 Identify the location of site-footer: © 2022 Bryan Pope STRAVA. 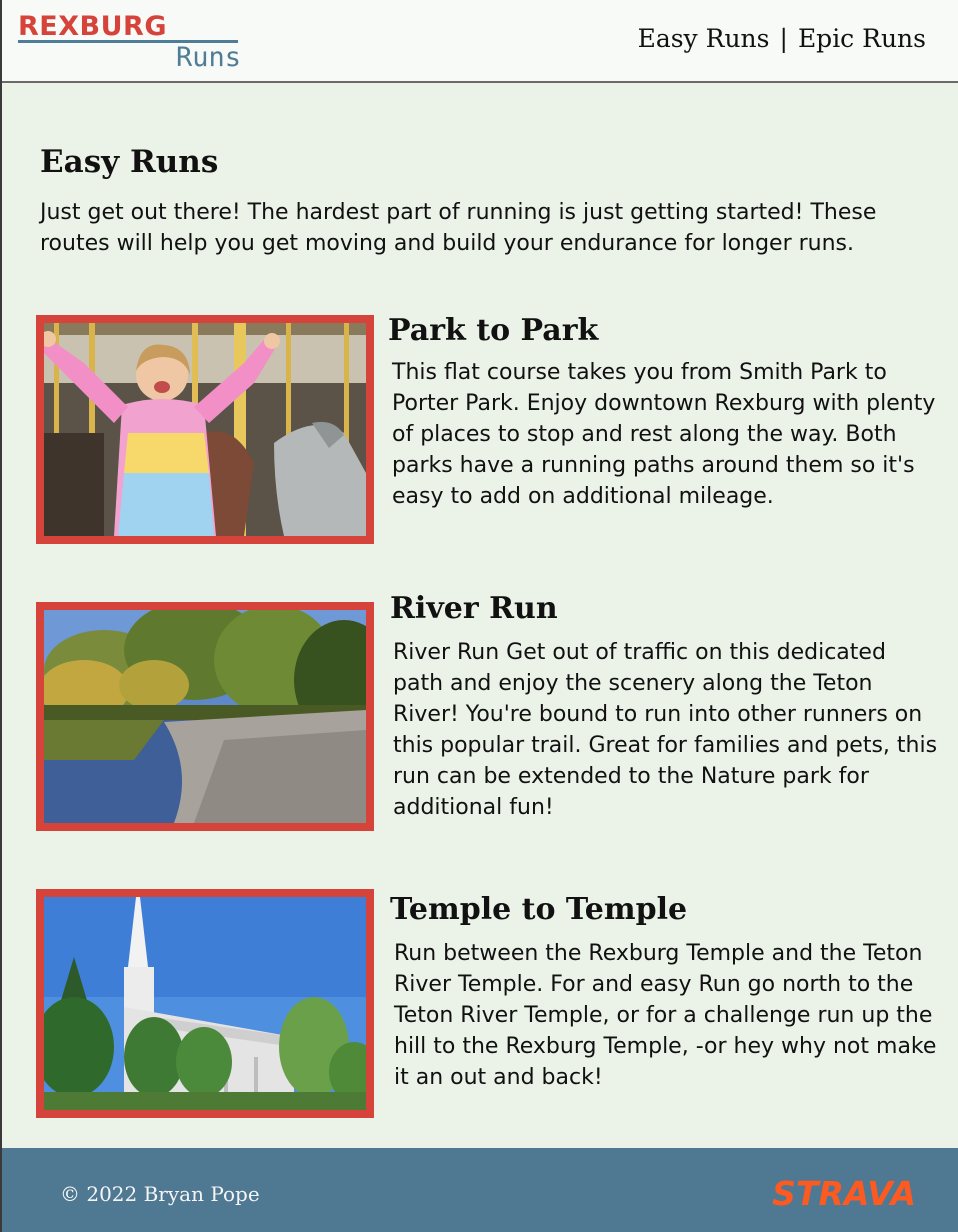
(480, 1190).